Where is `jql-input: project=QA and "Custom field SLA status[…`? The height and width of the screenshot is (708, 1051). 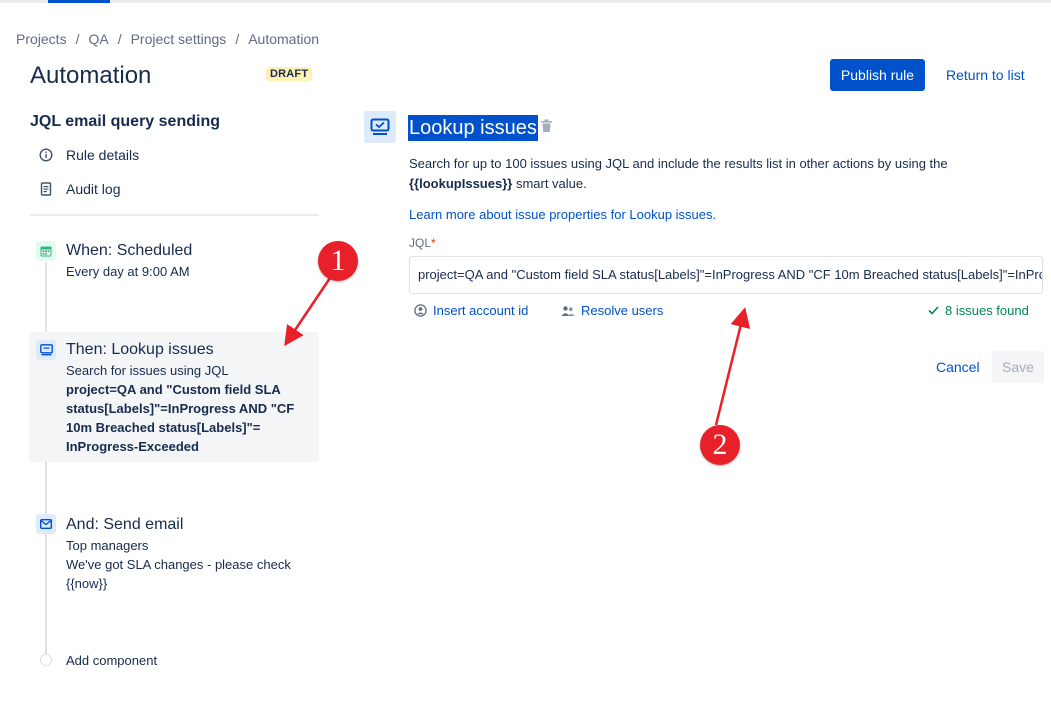 jql-input: project=QA and "Custom field SLA status[… is located at coordinates (726, 275).